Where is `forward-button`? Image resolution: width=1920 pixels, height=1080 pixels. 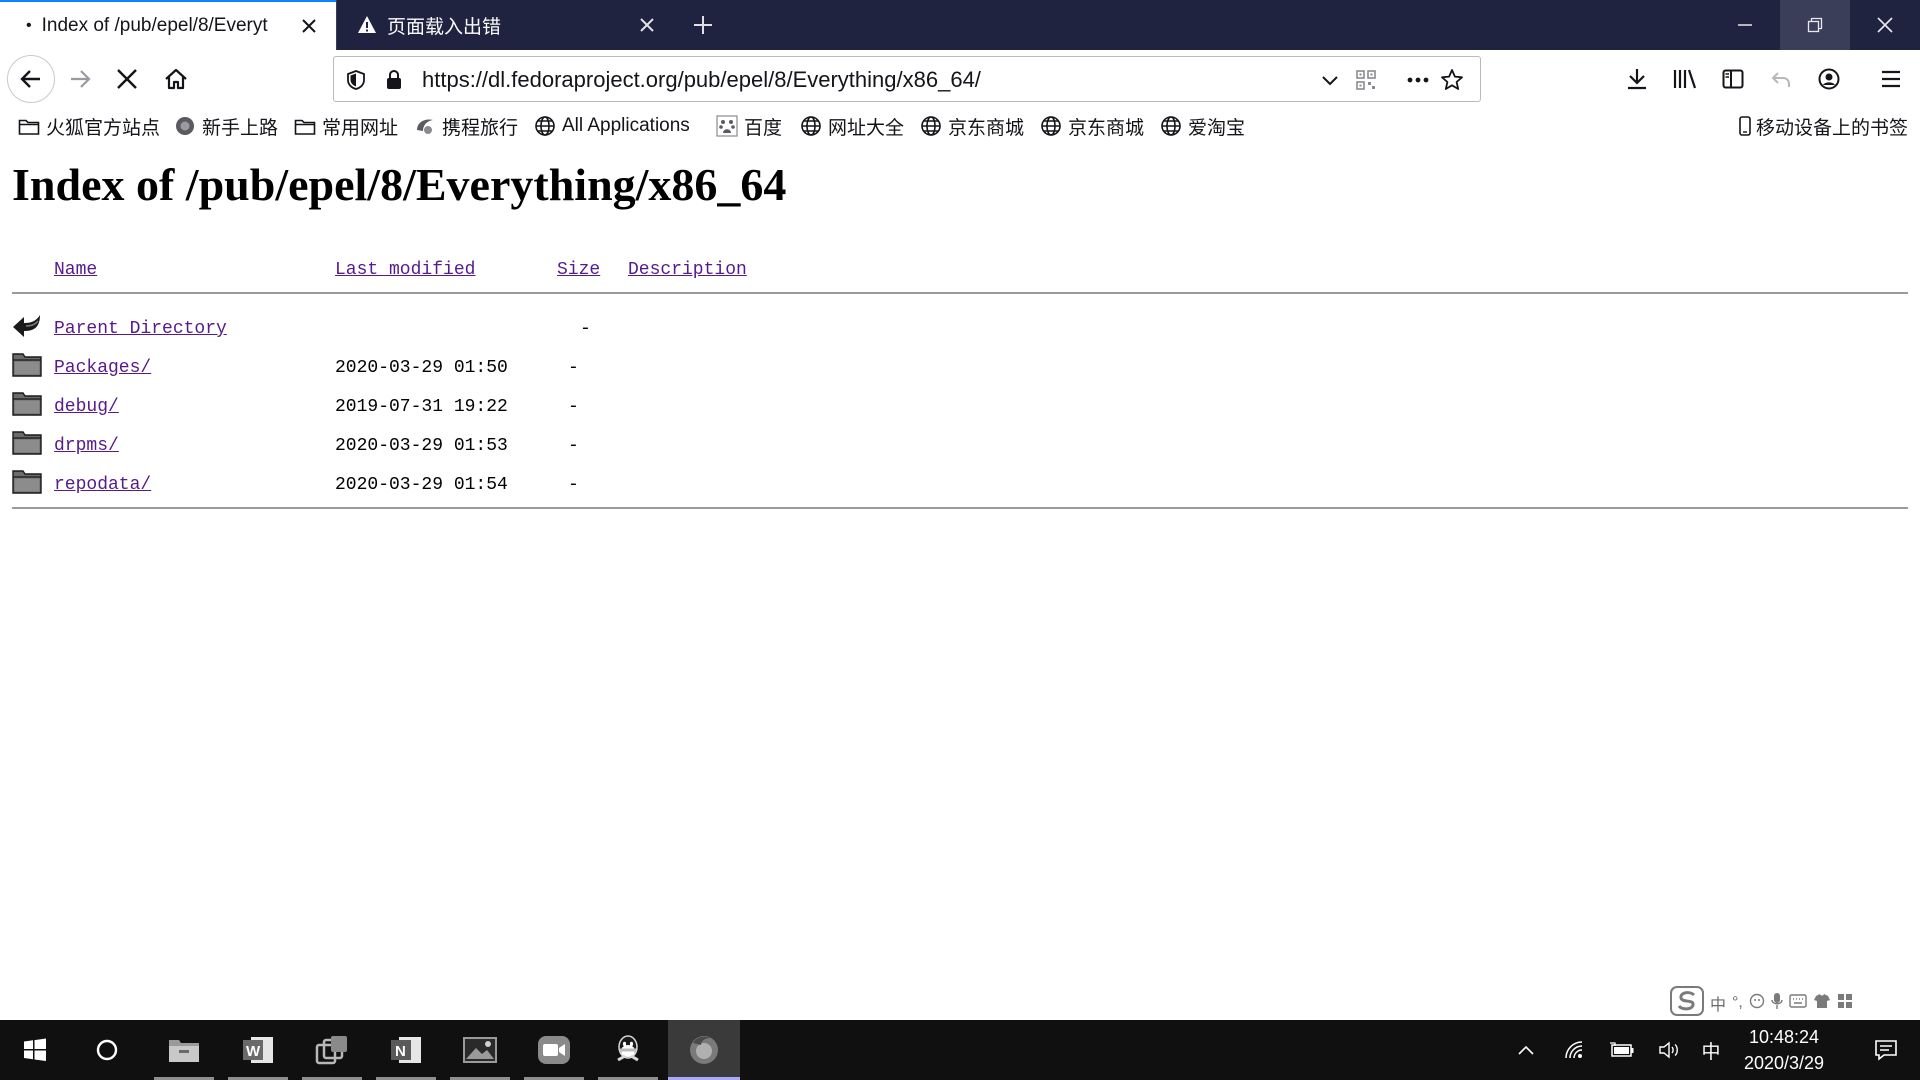
forward-button is located at coordinates (80, 79).